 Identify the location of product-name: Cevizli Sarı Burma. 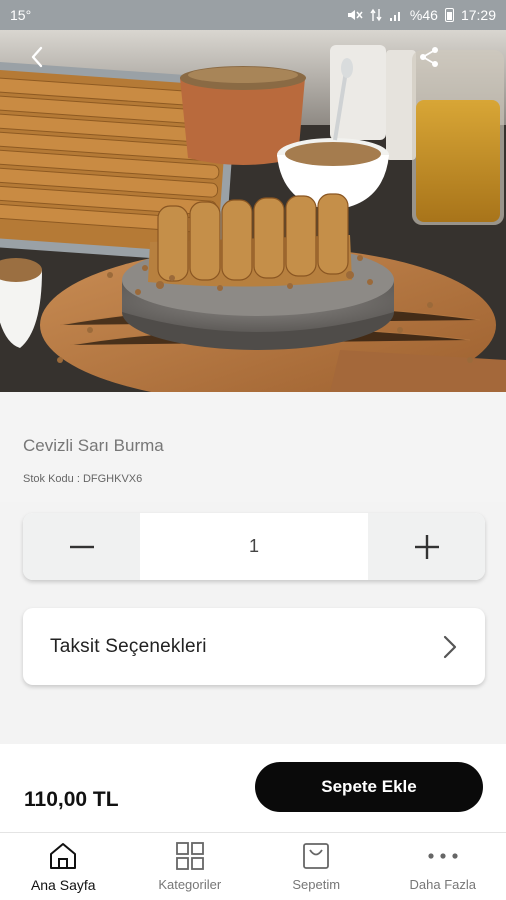
(93, 445).